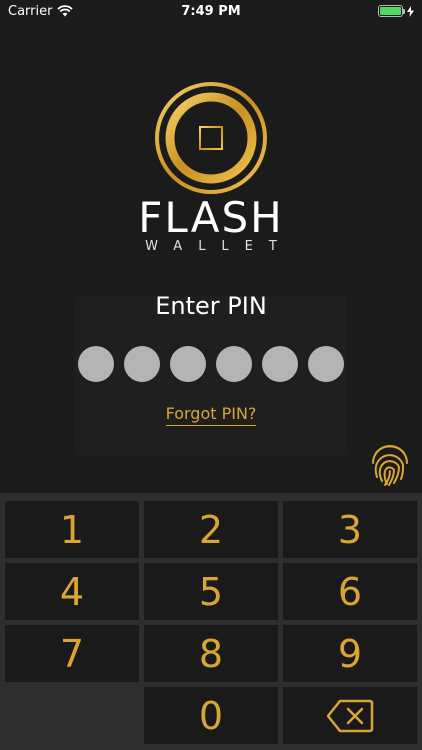  What do you see at coordinates (30, 11) in the screenshot?
I see `carrier-label: Carrier` at bounding box center [30, 11].